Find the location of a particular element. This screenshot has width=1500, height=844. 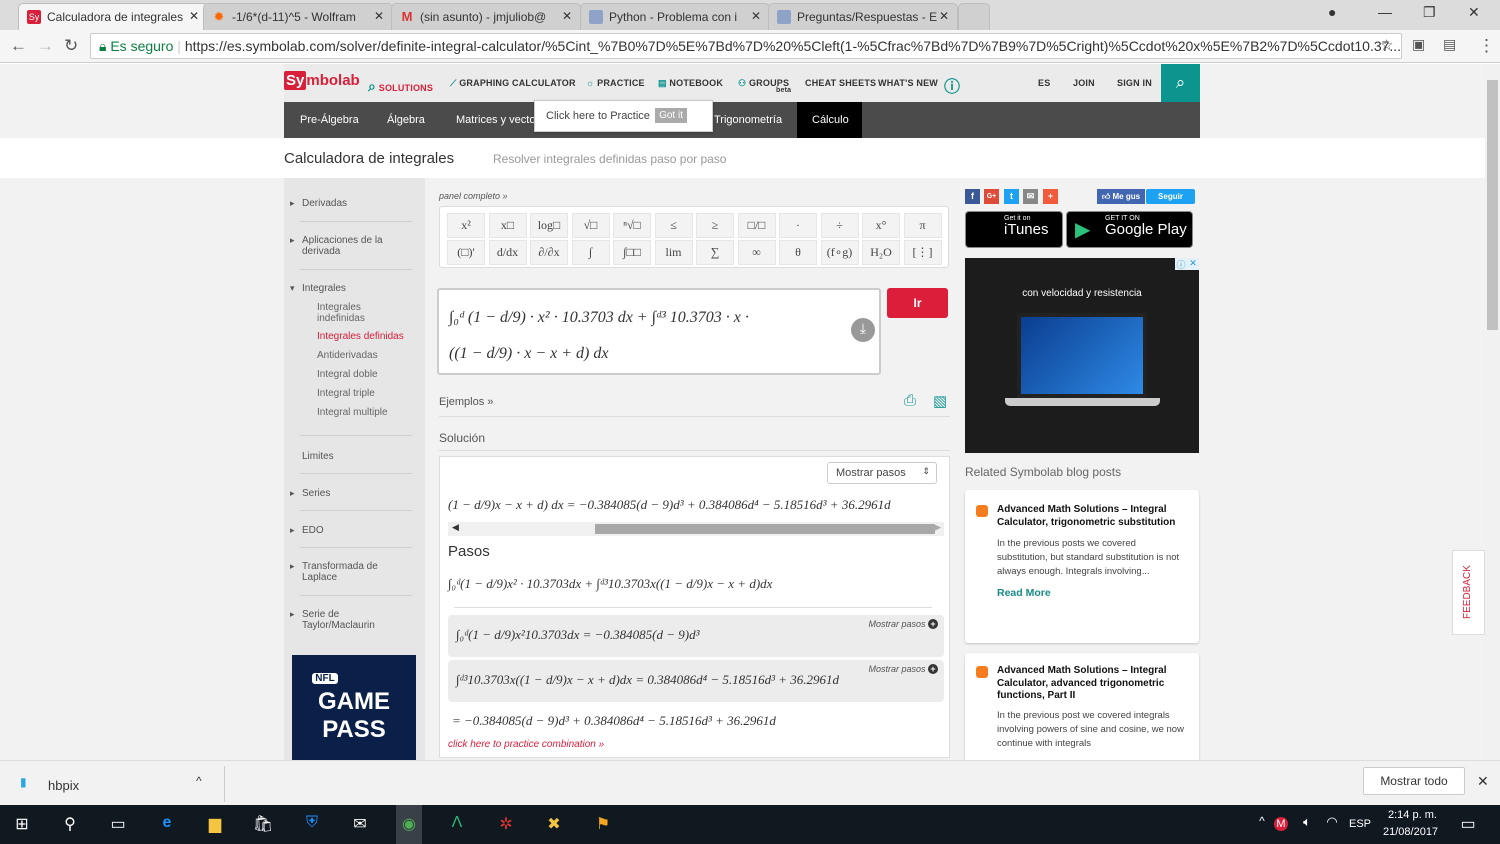

show-all-button: Mostrar todo is located at coordinates (1414, 781).